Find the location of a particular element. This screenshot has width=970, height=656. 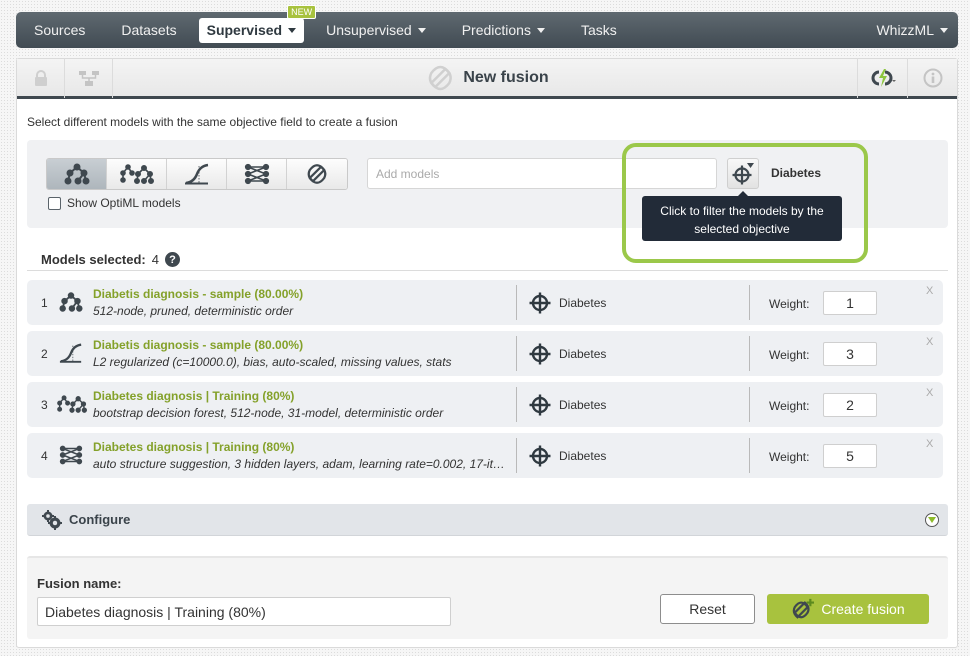

expand-toggle-icon is located at coordinates (932, 520).